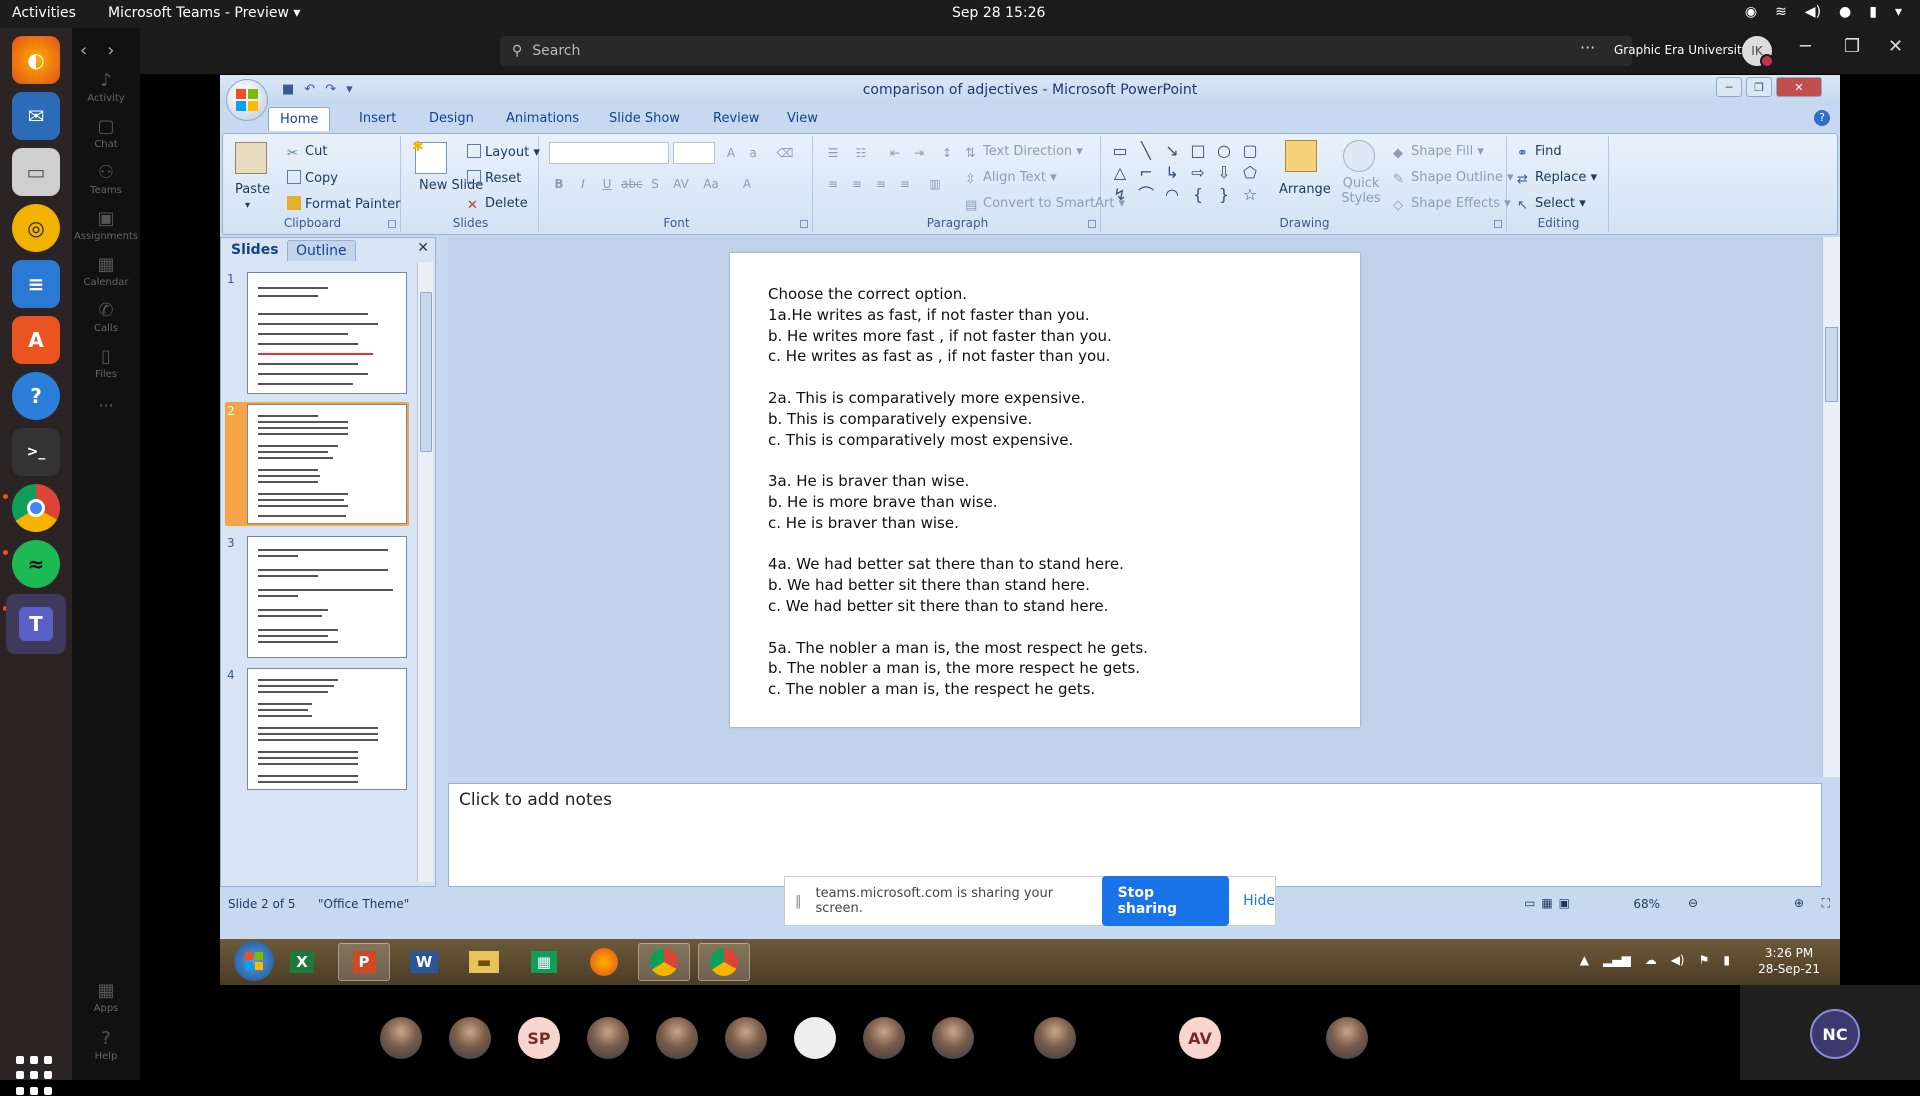 This screenshot has width=1920, height=1096. What do you see at coordinates (785, 153) in the screenshot?
I see `clear-format-icon: ⌫` at bounding box center [785, 153].